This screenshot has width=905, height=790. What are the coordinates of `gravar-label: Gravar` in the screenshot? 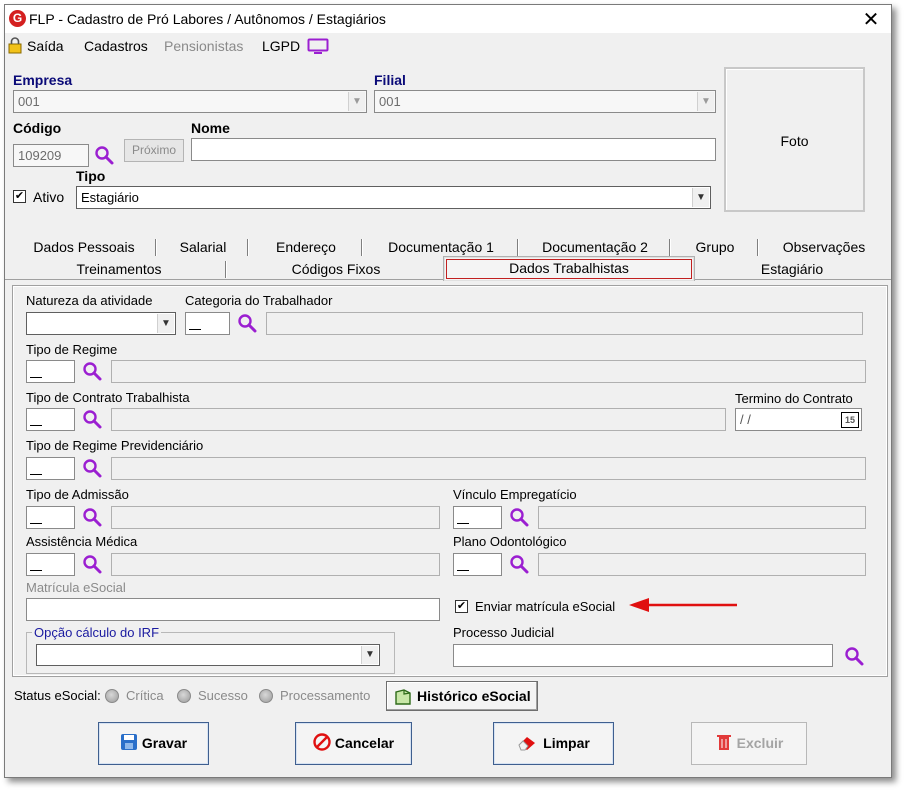 It's located at (164, 743).